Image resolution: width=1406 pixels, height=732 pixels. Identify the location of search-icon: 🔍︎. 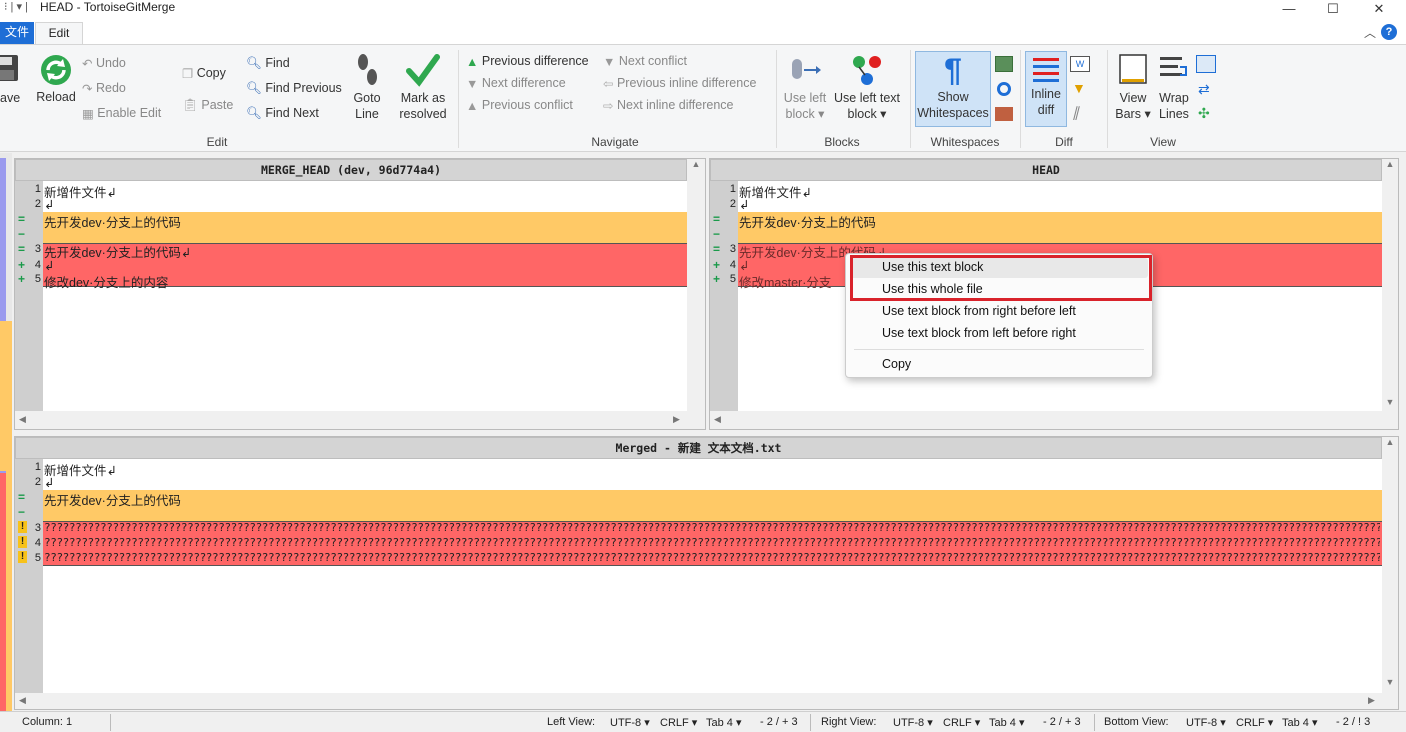
(254, 88).